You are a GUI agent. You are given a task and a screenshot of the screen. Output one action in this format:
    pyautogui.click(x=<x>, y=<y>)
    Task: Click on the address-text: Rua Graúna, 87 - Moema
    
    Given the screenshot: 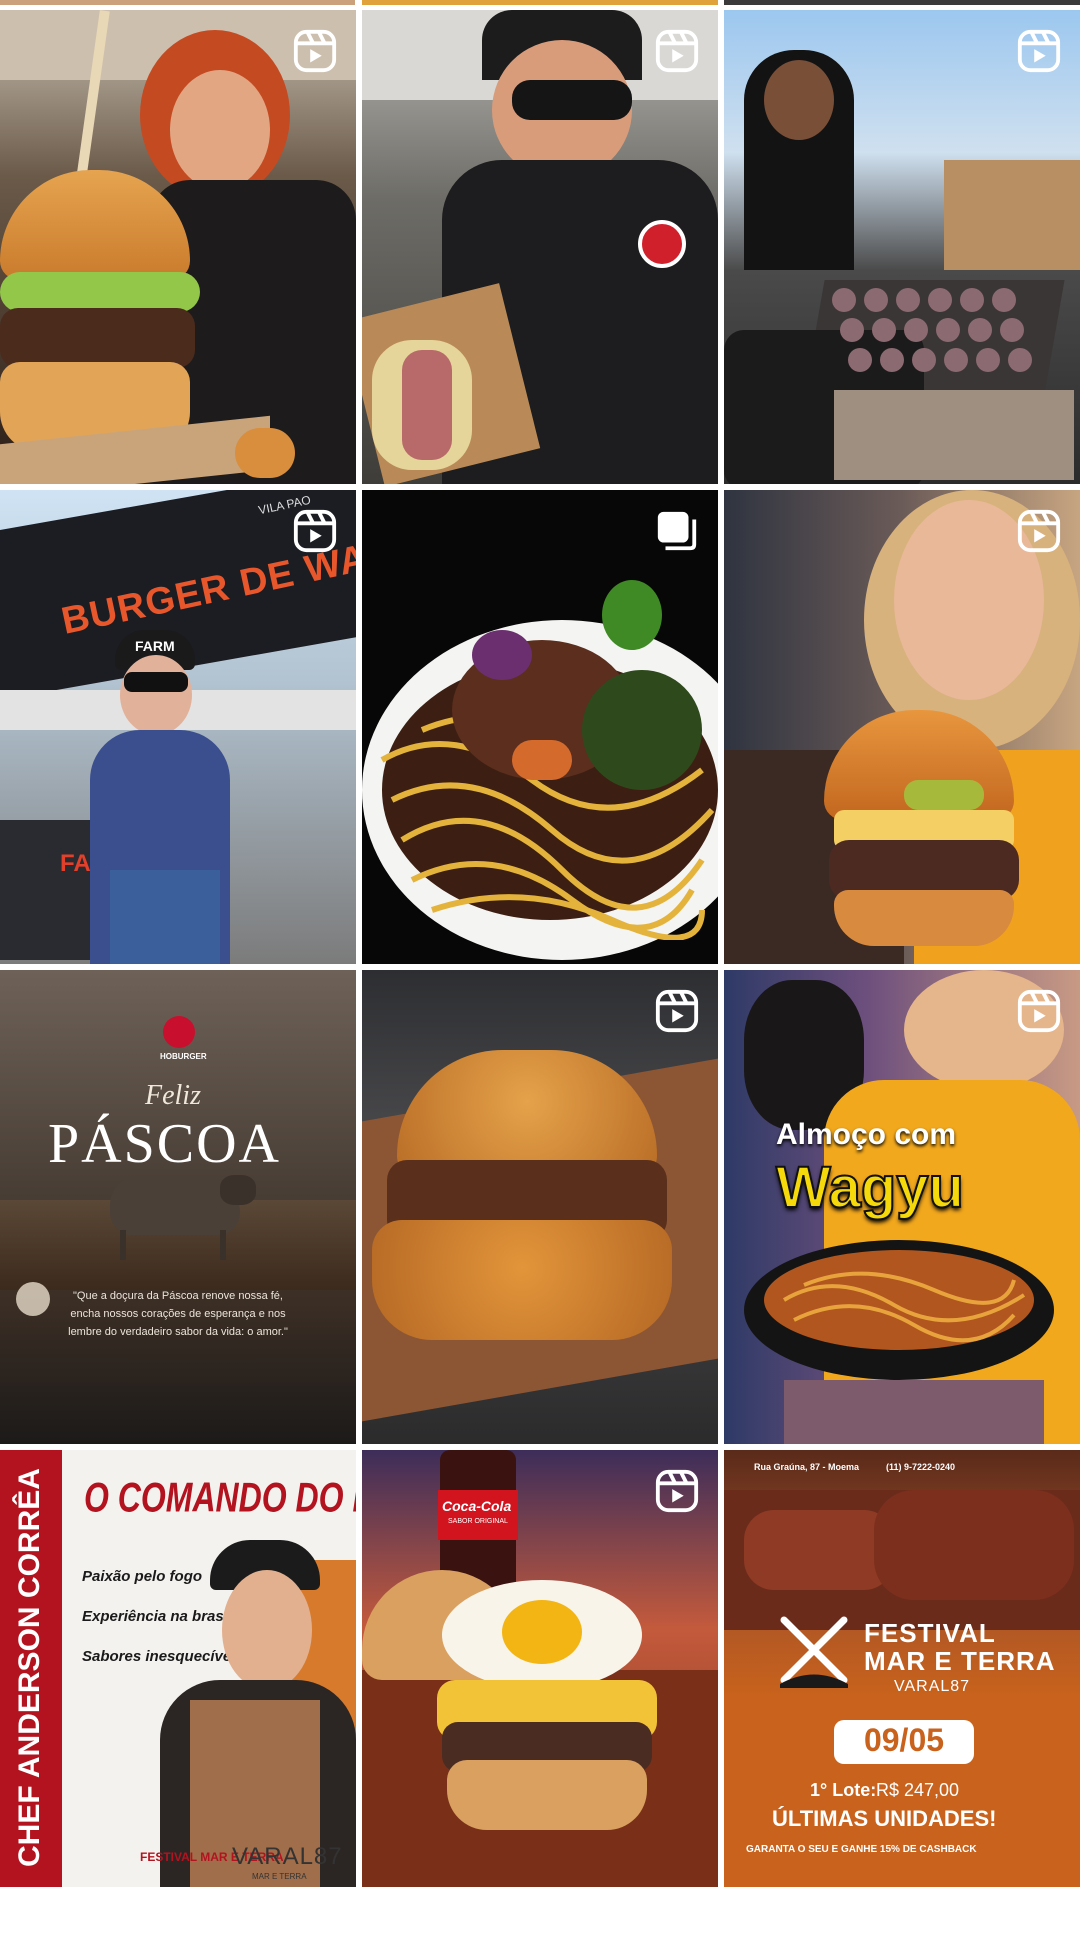 What is the action you would take?
    pyautogui.click(x=807, y=1467)
    